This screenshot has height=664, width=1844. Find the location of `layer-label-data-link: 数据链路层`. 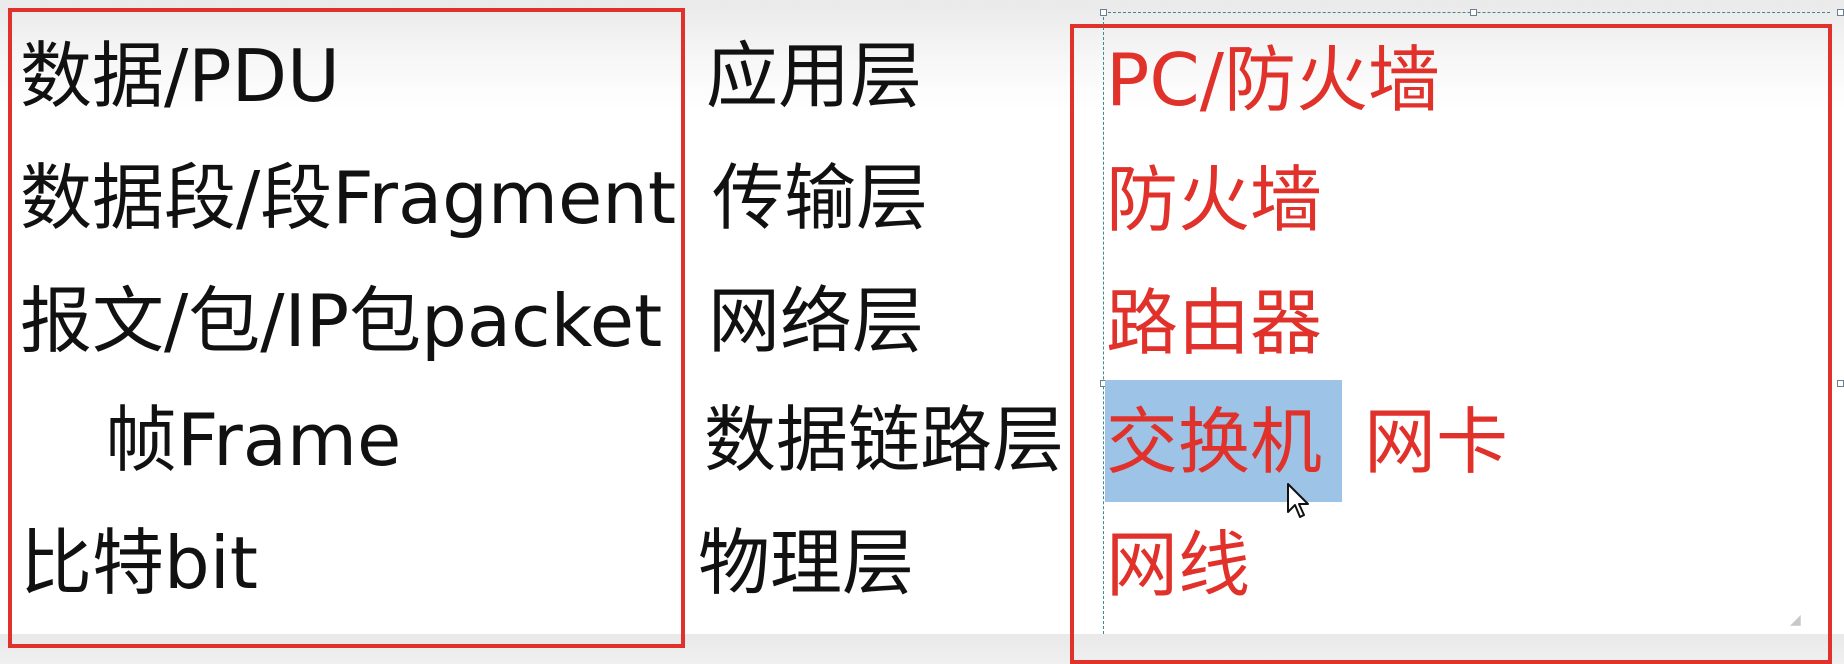

layer-label-data-link: 数据链路层 is located at coordinates (884, 440).